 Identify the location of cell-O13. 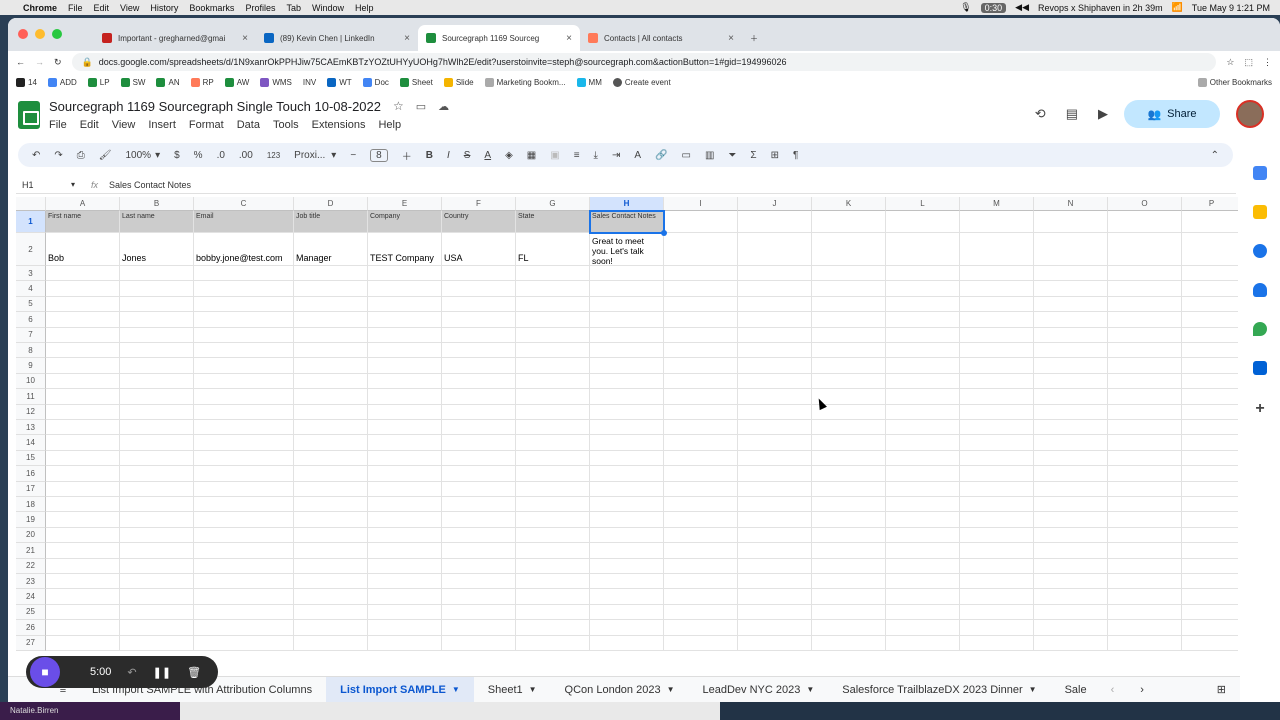
(1145, 428).